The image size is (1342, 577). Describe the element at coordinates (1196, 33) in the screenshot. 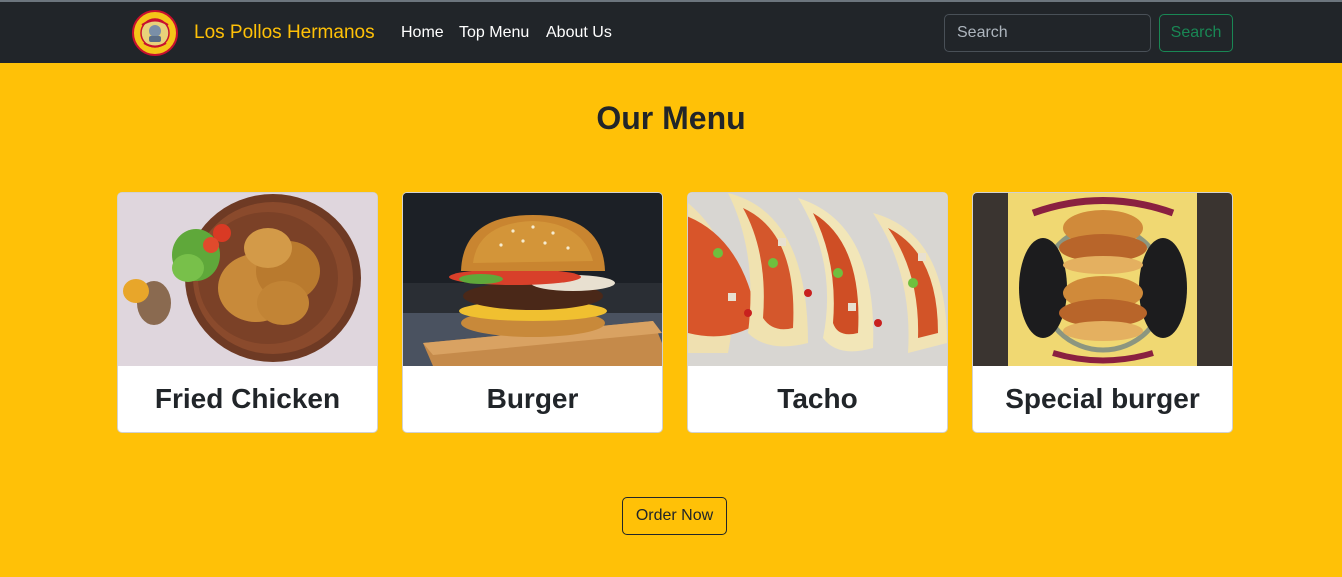

I see `search-button: Search` at that location.